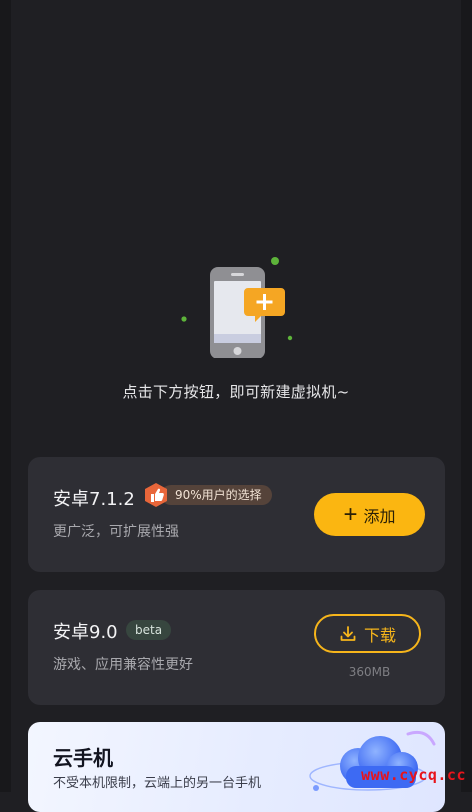 This screenshot has width=472, height=812. I want to click on watermark: www.cycq.cc, so click(413, 775).